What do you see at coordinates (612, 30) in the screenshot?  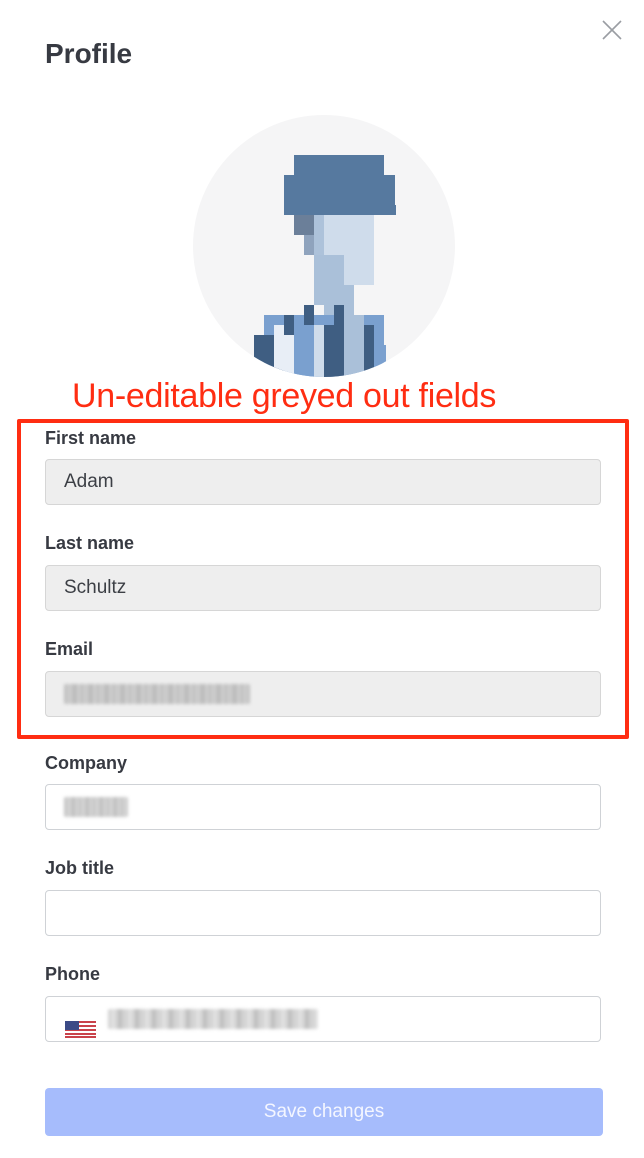 I see `close-icon` at bounding box center [612, 30].